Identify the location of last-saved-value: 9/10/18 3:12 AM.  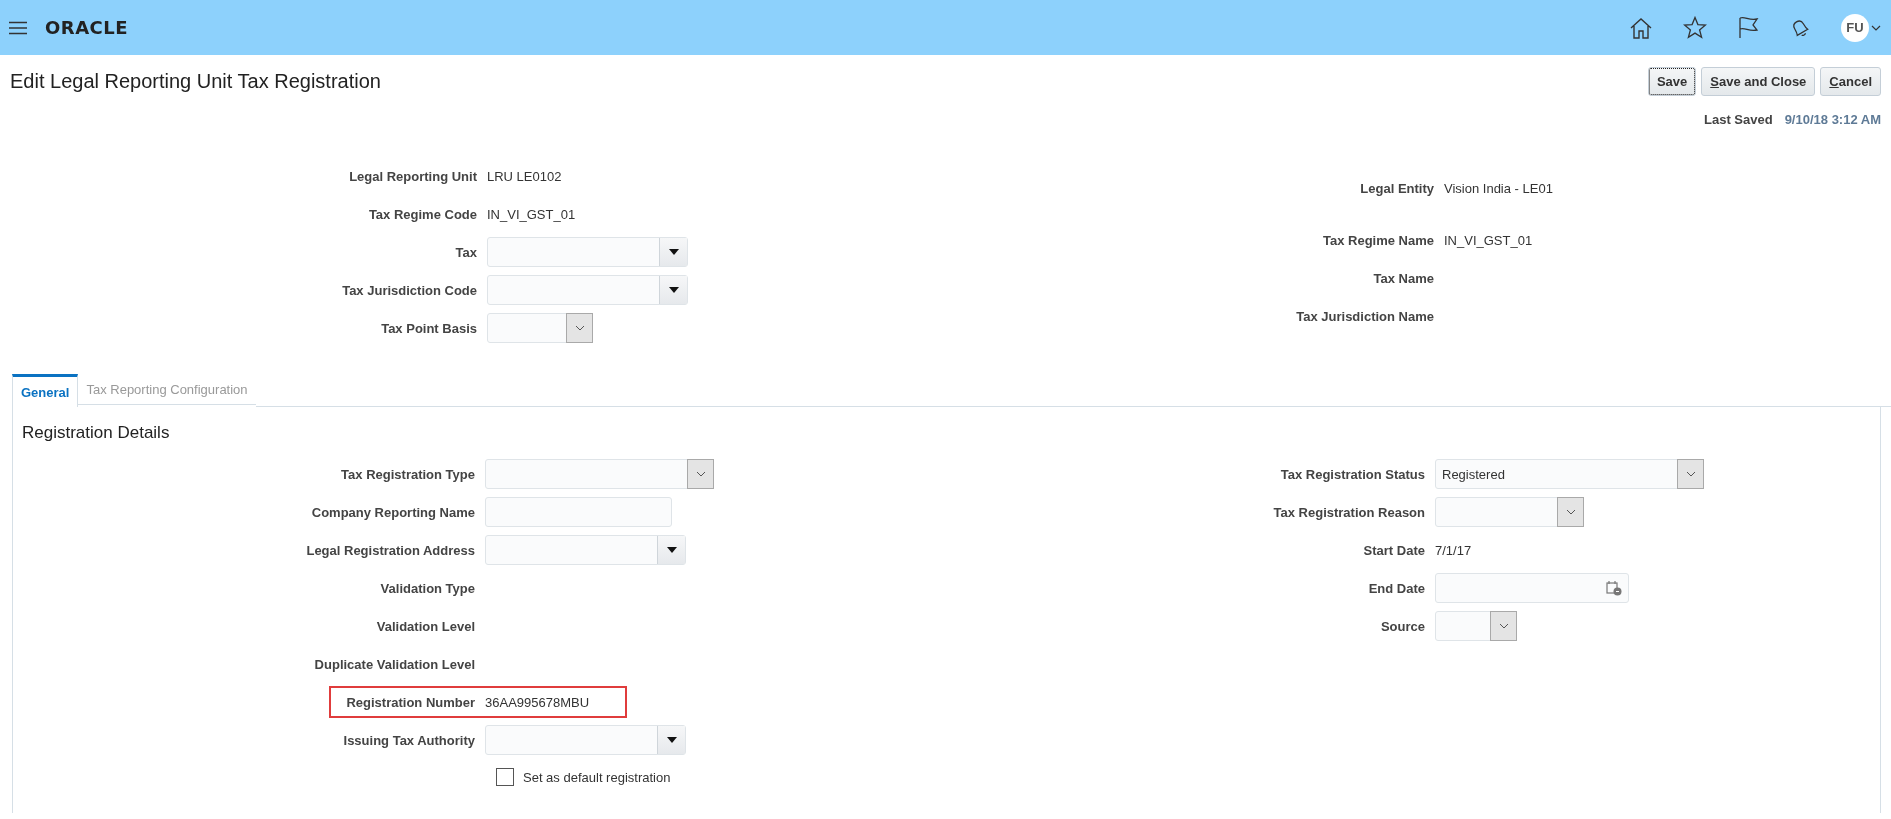
(1832, 119).